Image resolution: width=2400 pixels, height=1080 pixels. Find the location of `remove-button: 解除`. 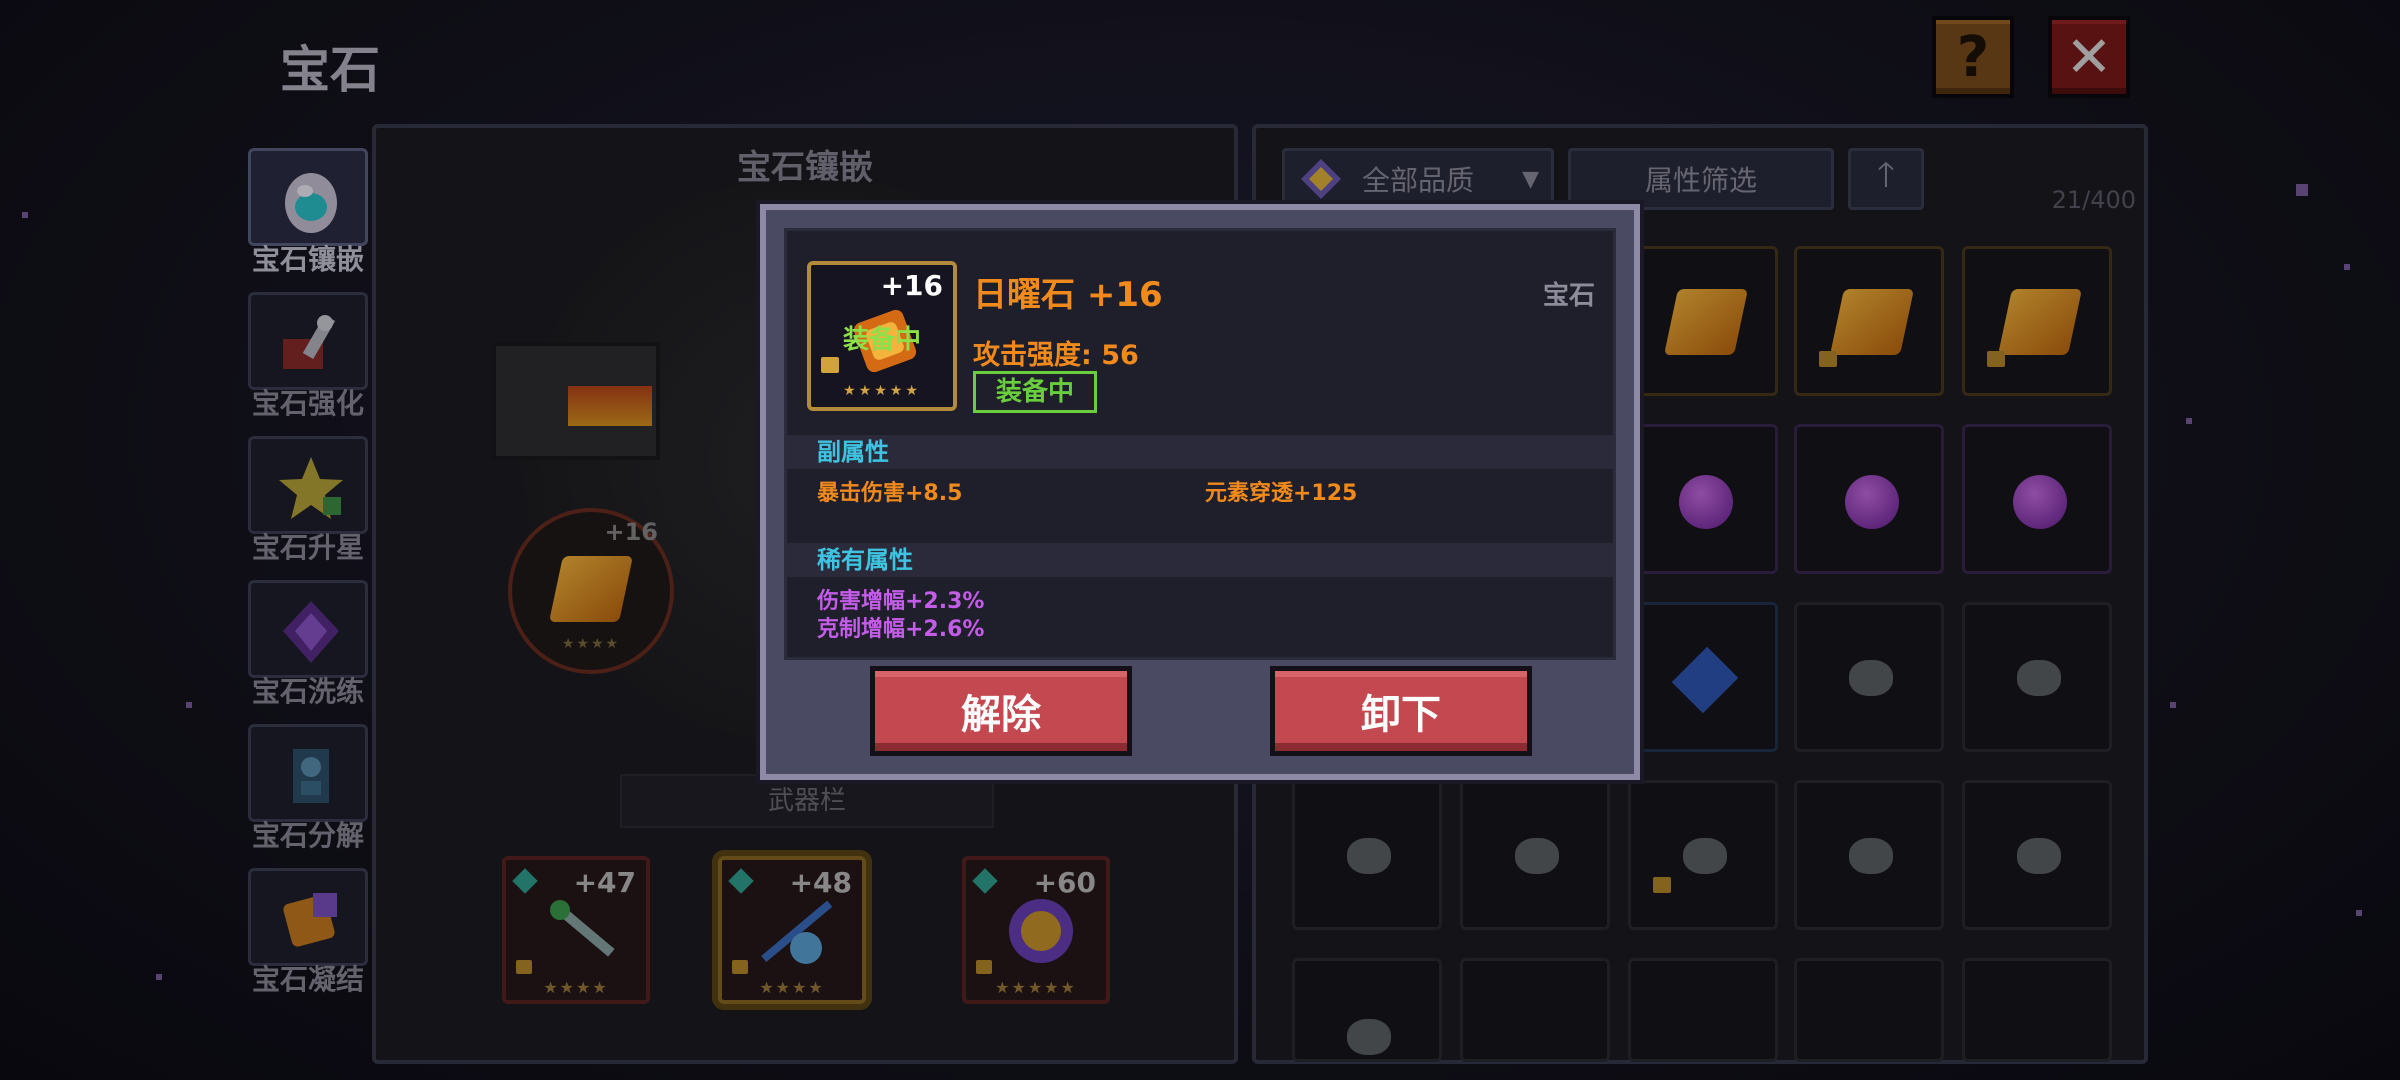

remove-button: 解除 is located at coordinates (1001, 711).